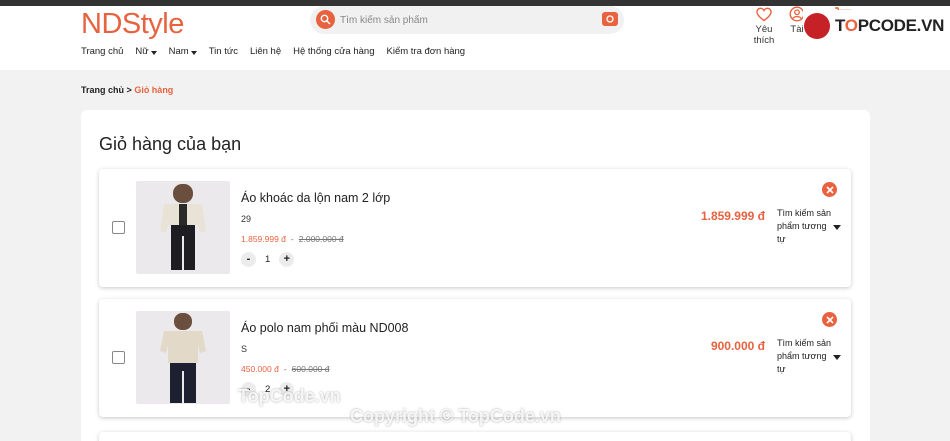 The width and height of the screenshot is (950, 441). Describe the element at coordinates (325, 19) in the screenshot. I see `search-icon` at that location.